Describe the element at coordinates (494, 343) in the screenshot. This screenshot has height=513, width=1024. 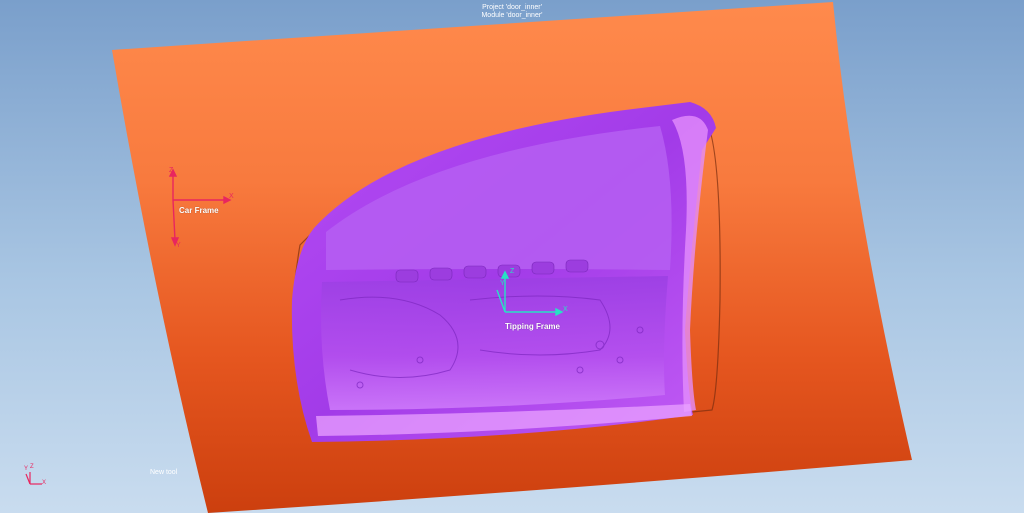
I see `inner-panel` at that location.